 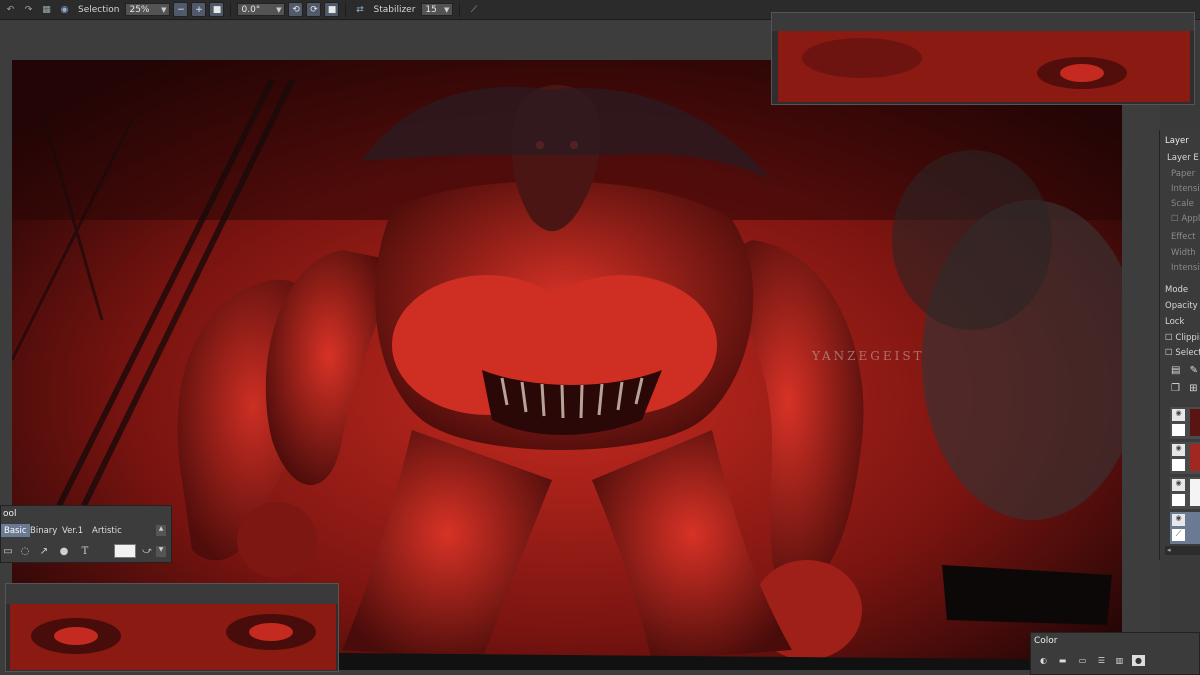 I want to click on undo-icon: ↶, so click(x=10, y=9).